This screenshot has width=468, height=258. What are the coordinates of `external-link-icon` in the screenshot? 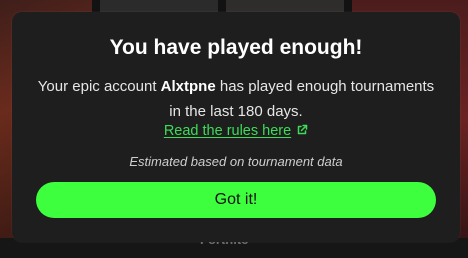 It's located at (302, 129).